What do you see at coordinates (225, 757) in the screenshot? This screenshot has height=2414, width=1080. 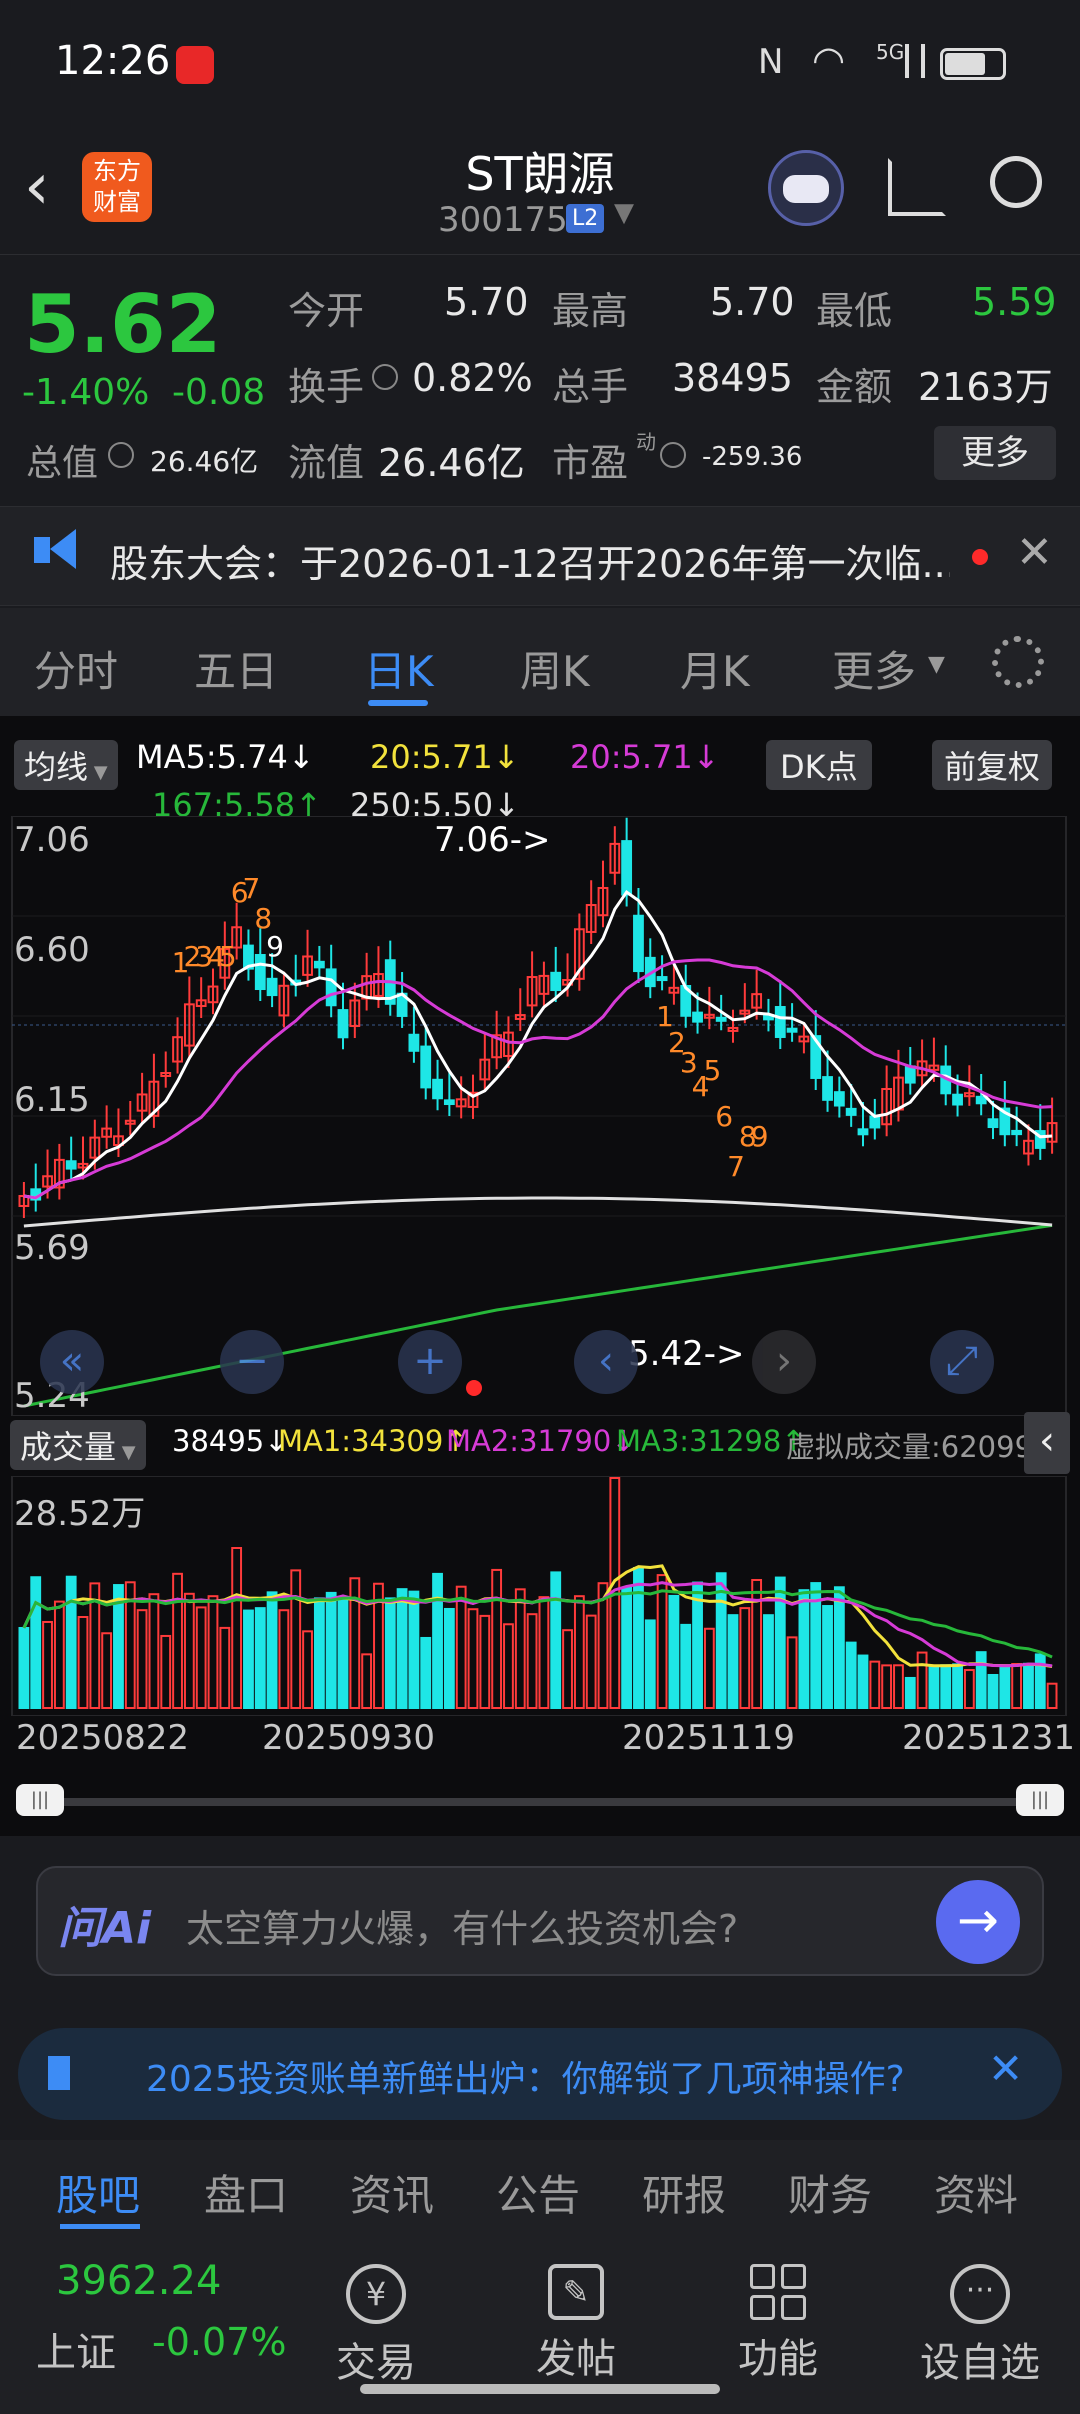 I see `ma5-value: MA5:5.74↓` at bounding box center [225, 757].